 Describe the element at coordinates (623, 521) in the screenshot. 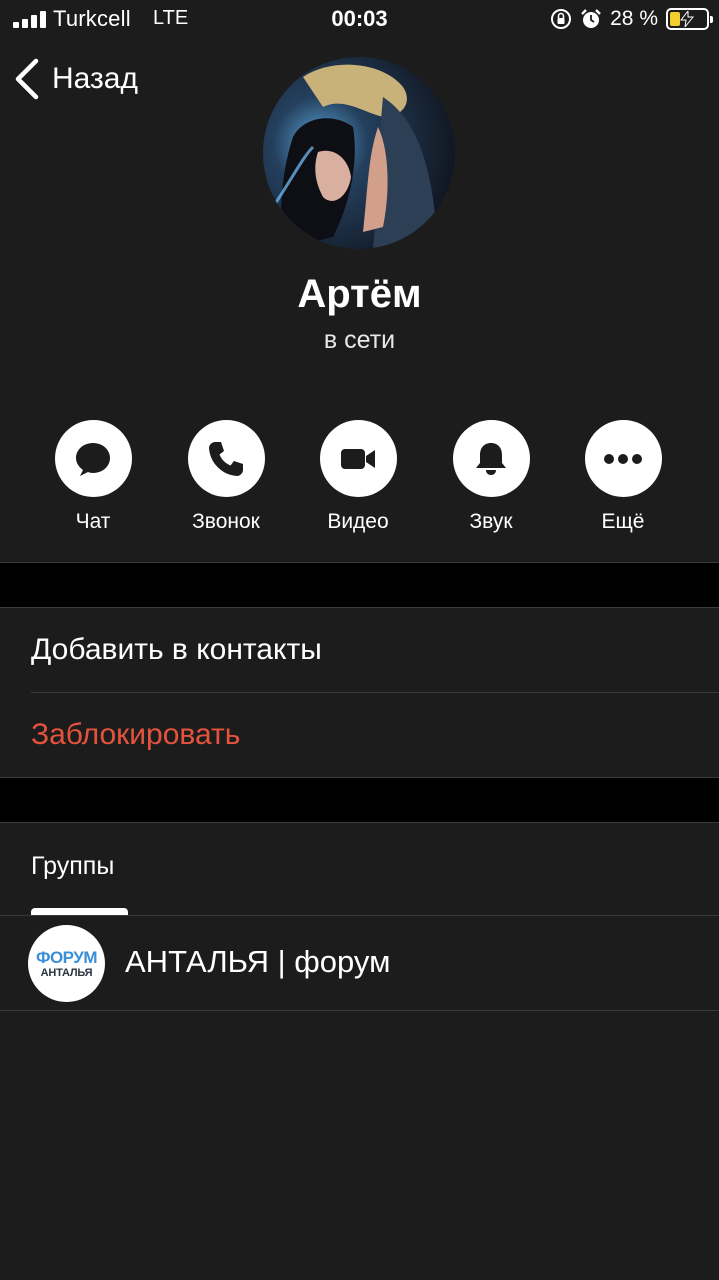

I see `more-label: Ещё` at that location.